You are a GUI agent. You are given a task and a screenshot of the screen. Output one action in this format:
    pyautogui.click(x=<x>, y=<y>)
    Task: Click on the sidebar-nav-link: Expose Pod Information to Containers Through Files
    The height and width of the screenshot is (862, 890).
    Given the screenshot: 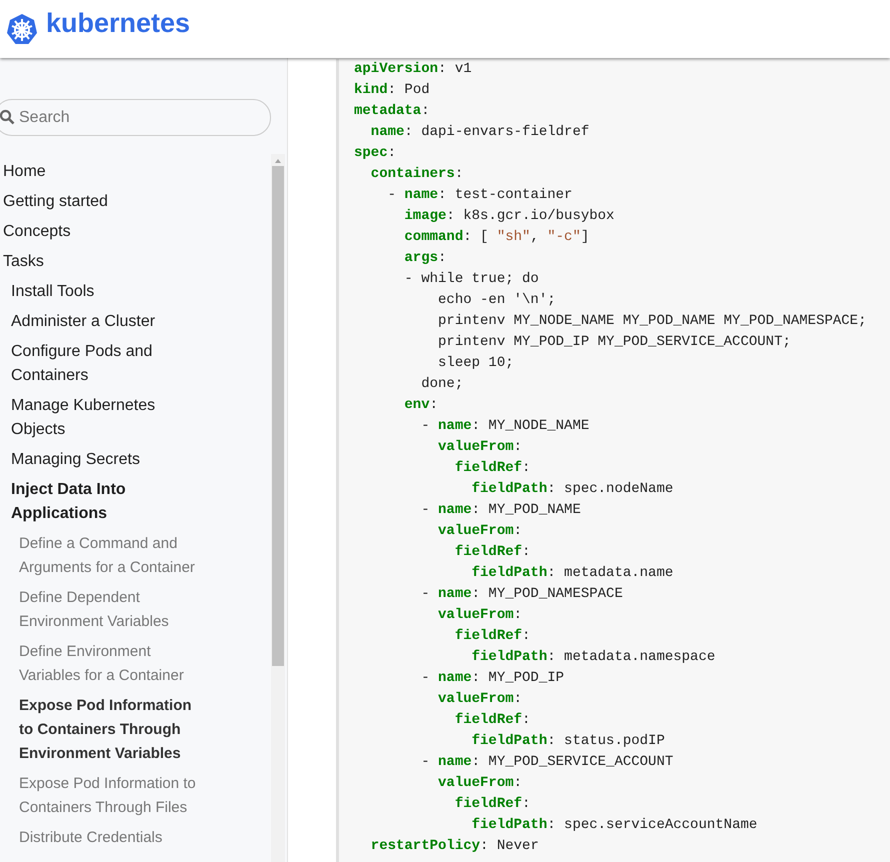 What is the action you would take?
    pyautogui.click(x=103, y=796)
    